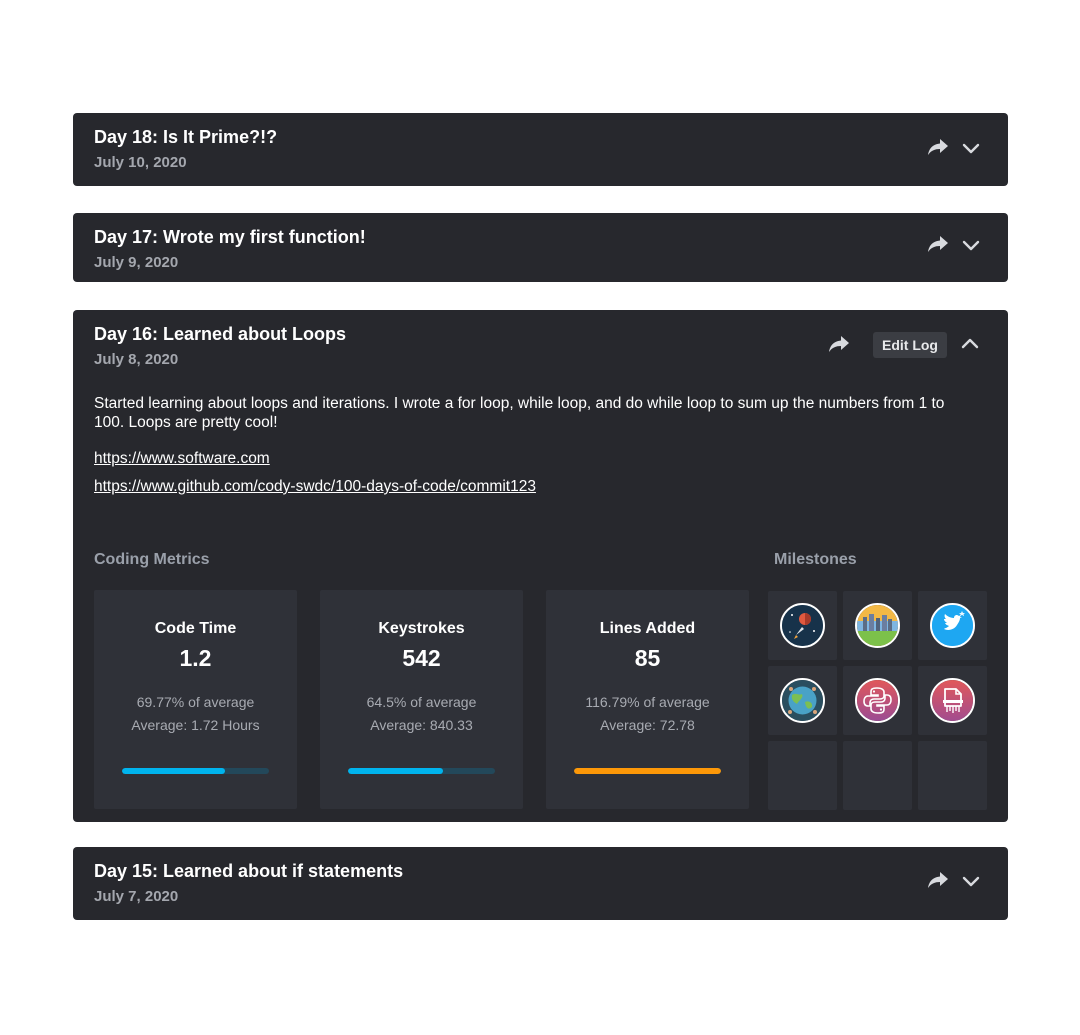 This screenshot has width=1080, height=1035. I want to click on log-card-day-18: Day 18: Is It Prime?!? July 10, 2020, so click(540, 149).